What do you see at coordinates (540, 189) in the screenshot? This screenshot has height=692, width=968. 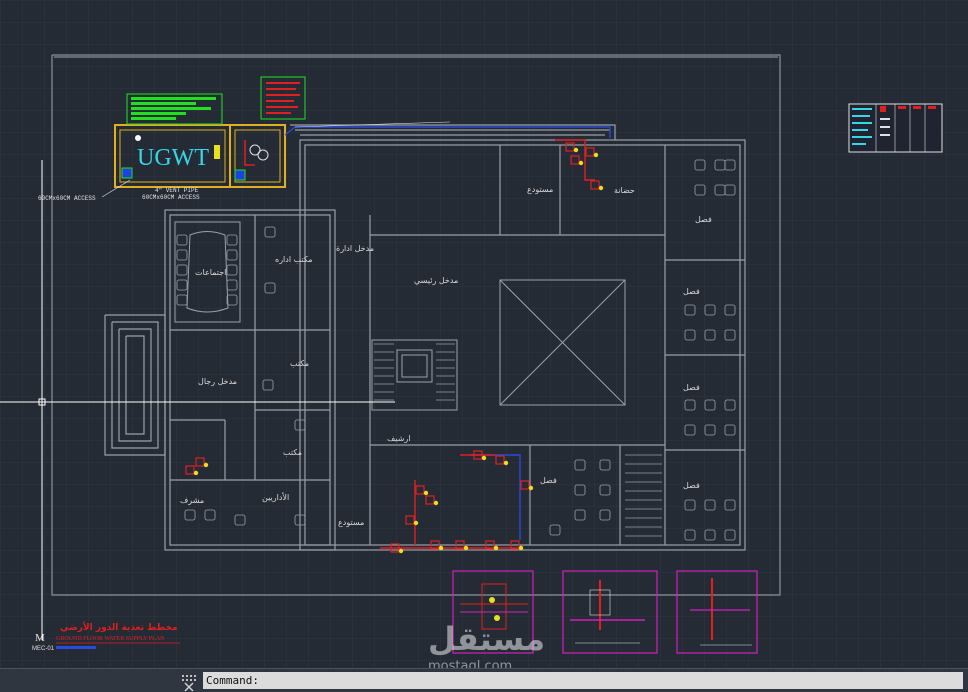 I see `room-warehouse-top: مستودع` at bounding box center [540, 189].